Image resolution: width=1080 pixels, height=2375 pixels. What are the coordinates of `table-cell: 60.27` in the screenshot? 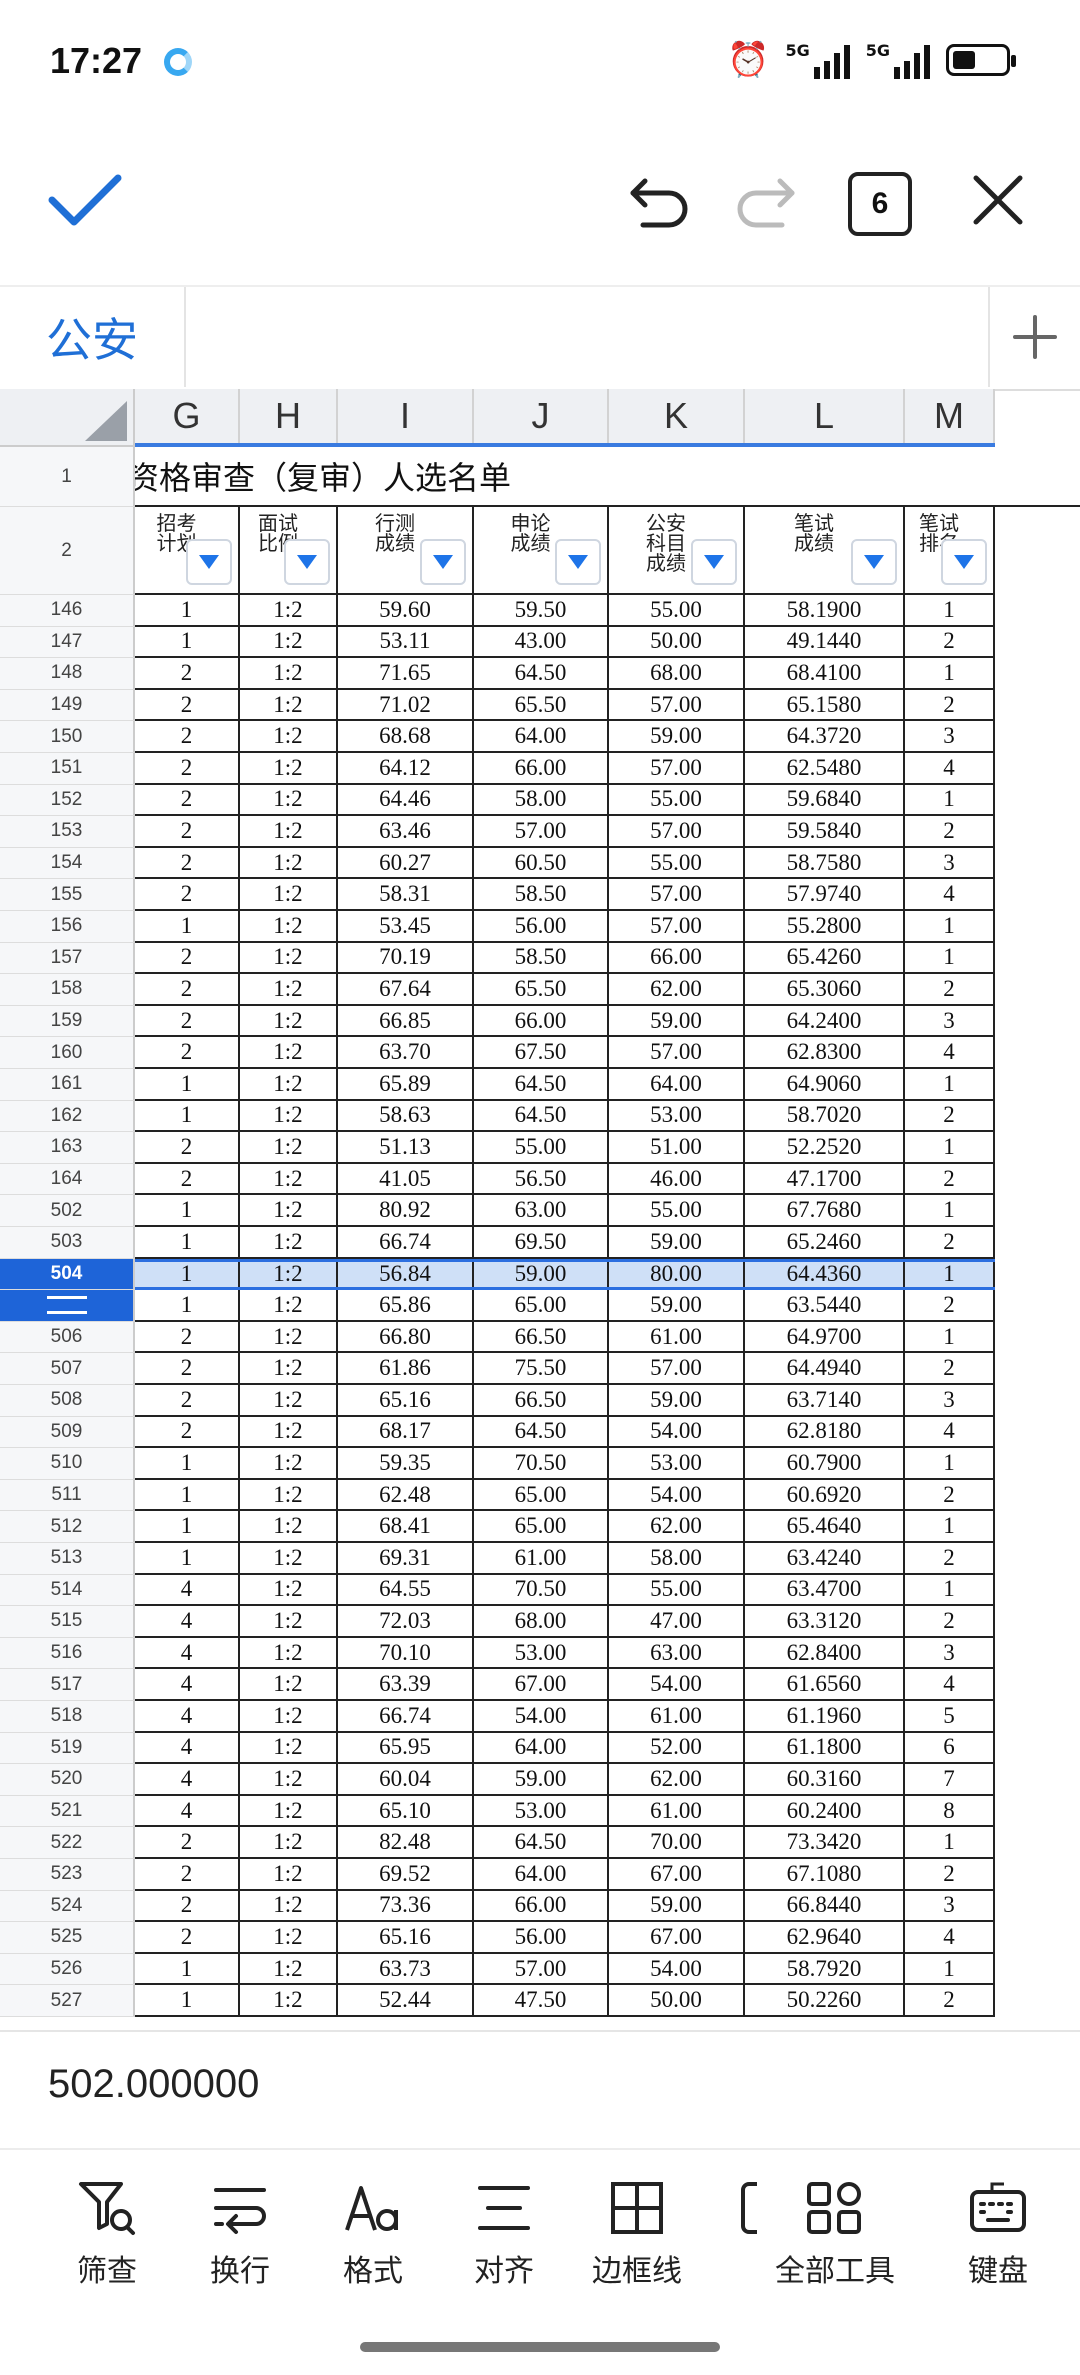 It's located at (406, 862).